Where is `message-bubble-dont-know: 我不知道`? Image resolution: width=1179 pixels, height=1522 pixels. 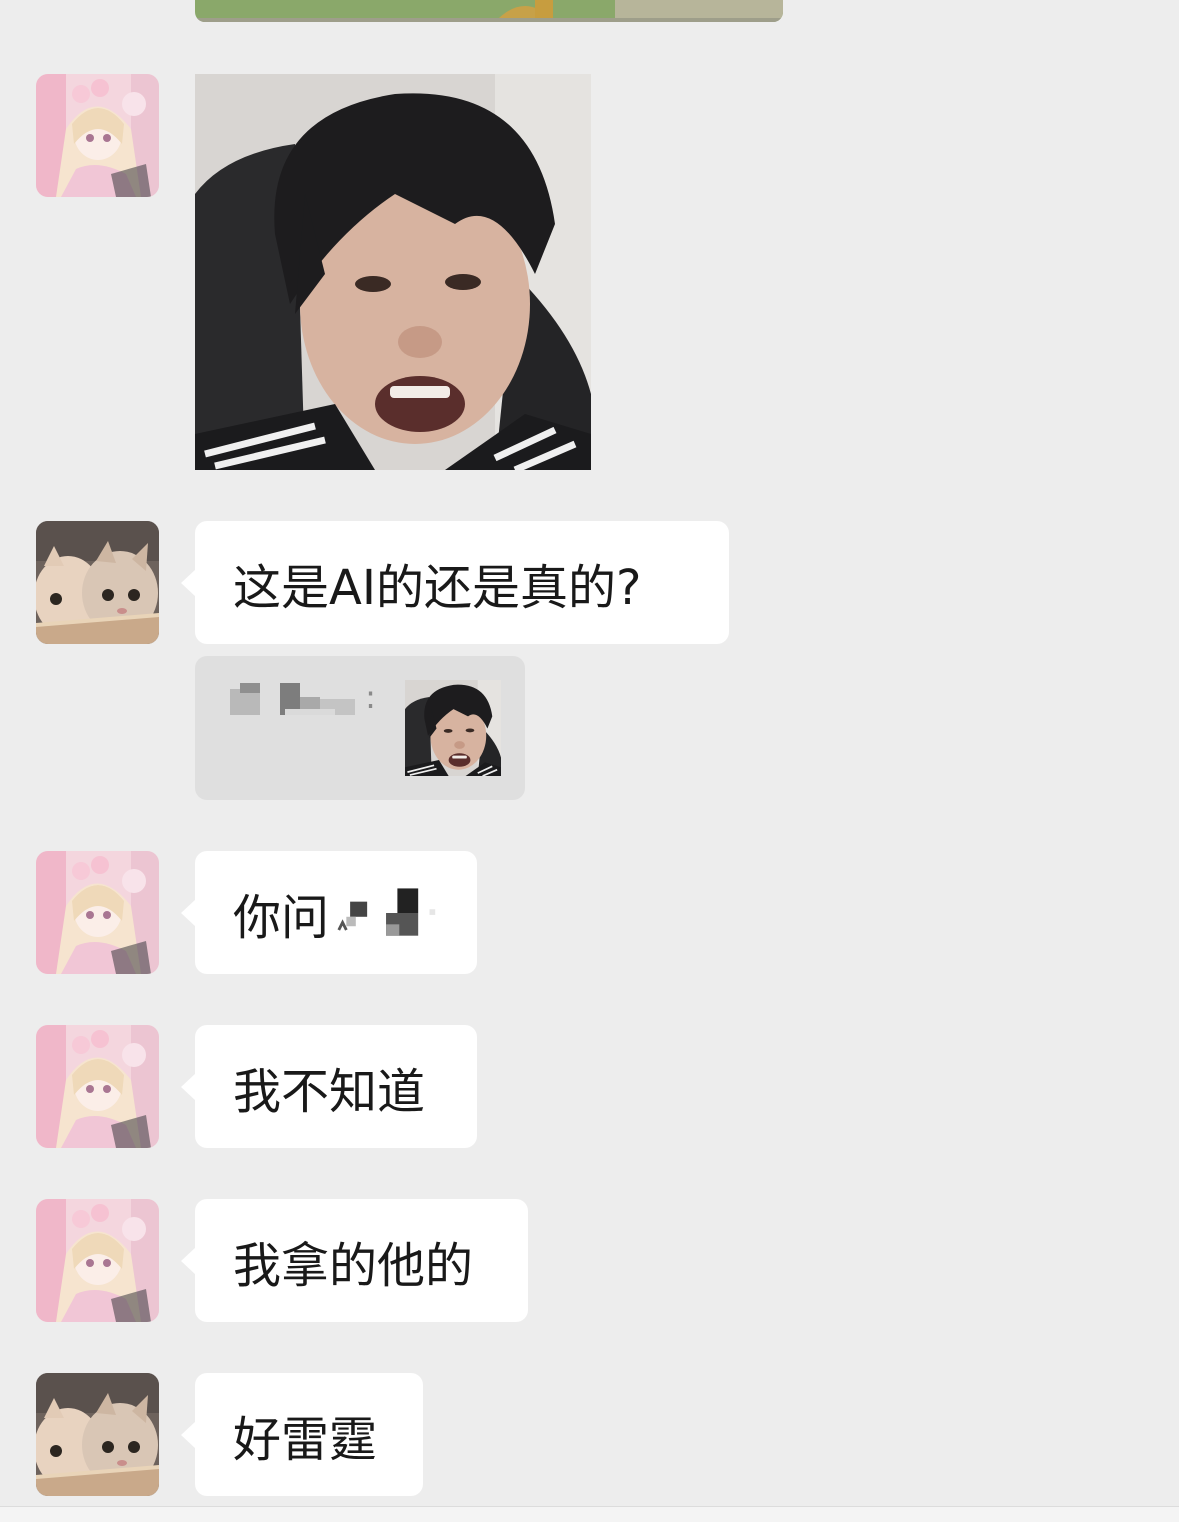 message-bubble-dont-know: 我不知道 is located at coordinates (329, 1086).